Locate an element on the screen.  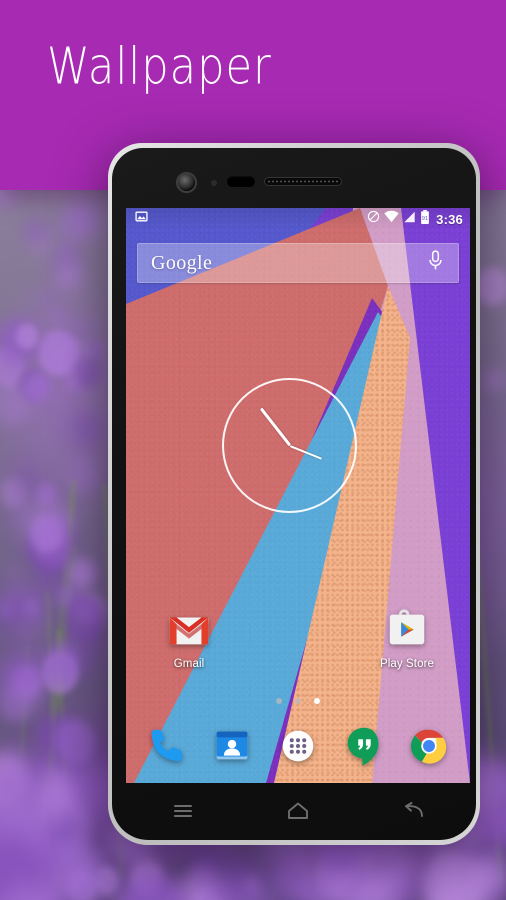
status-bar-left is located at coordinates (141, 219).